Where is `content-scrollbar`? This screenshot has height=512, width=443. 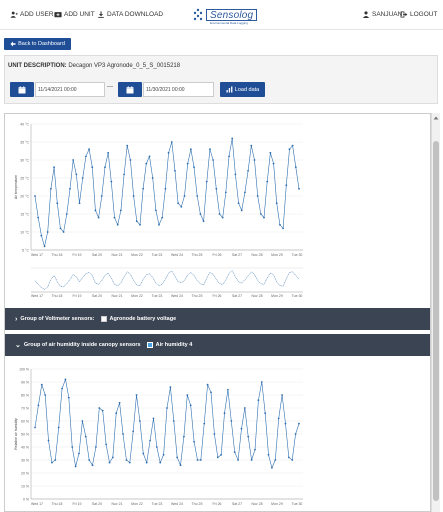
content-scrollbar is located at coordinates (435, 312).